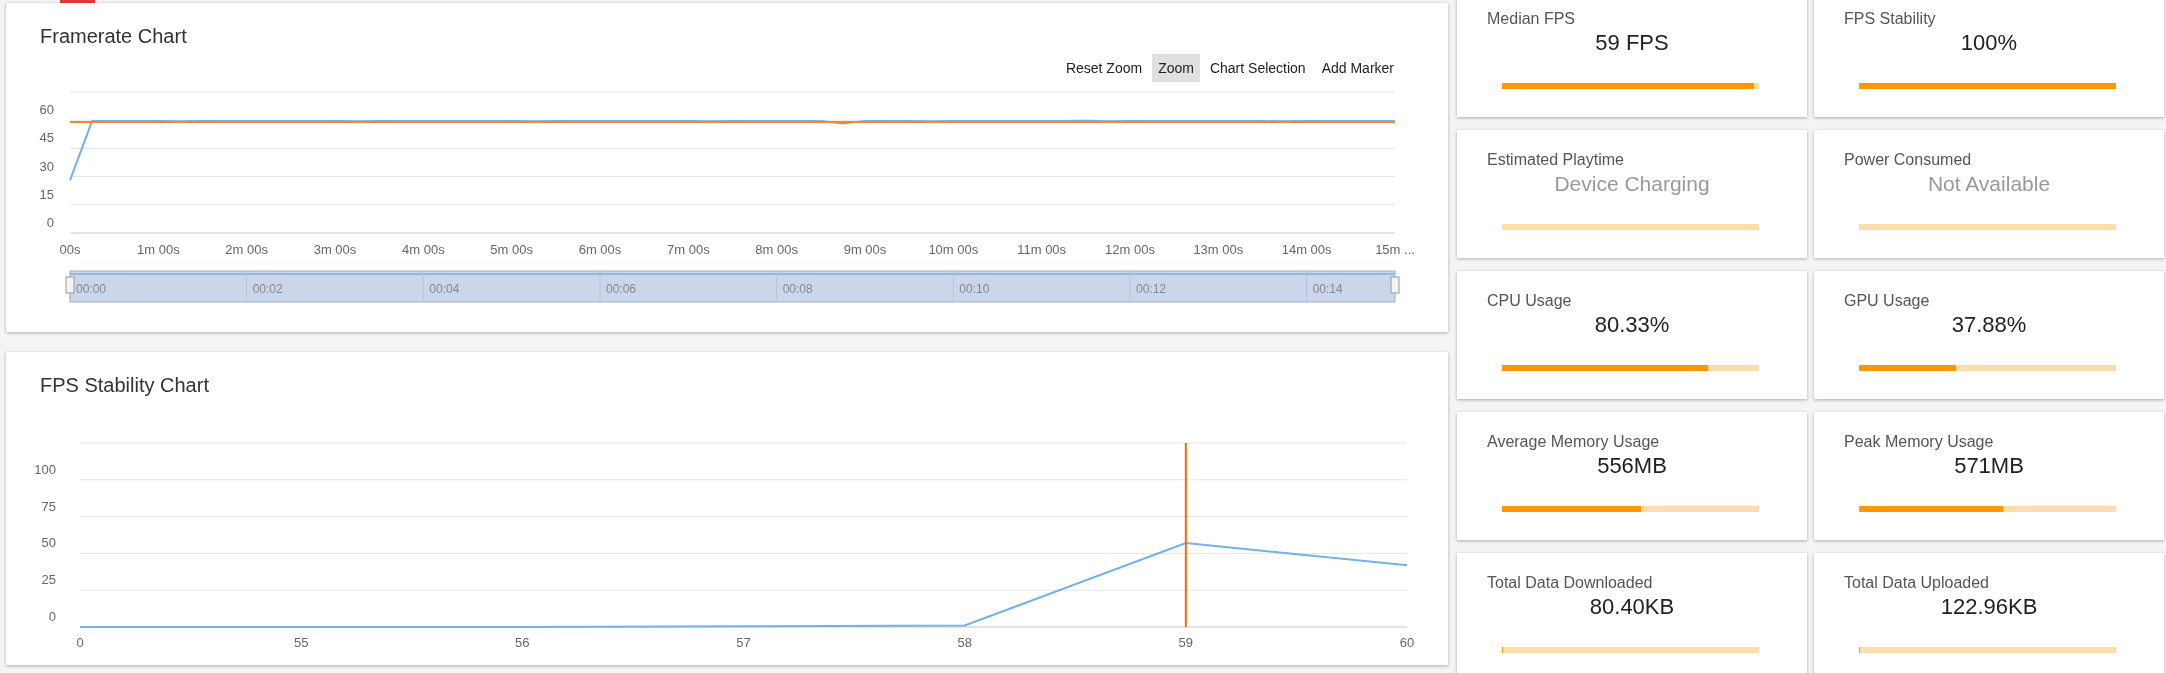  Describe the element at coordinates (522, 642) in the screenshot. I see `x-tick-label: 56` at that location.